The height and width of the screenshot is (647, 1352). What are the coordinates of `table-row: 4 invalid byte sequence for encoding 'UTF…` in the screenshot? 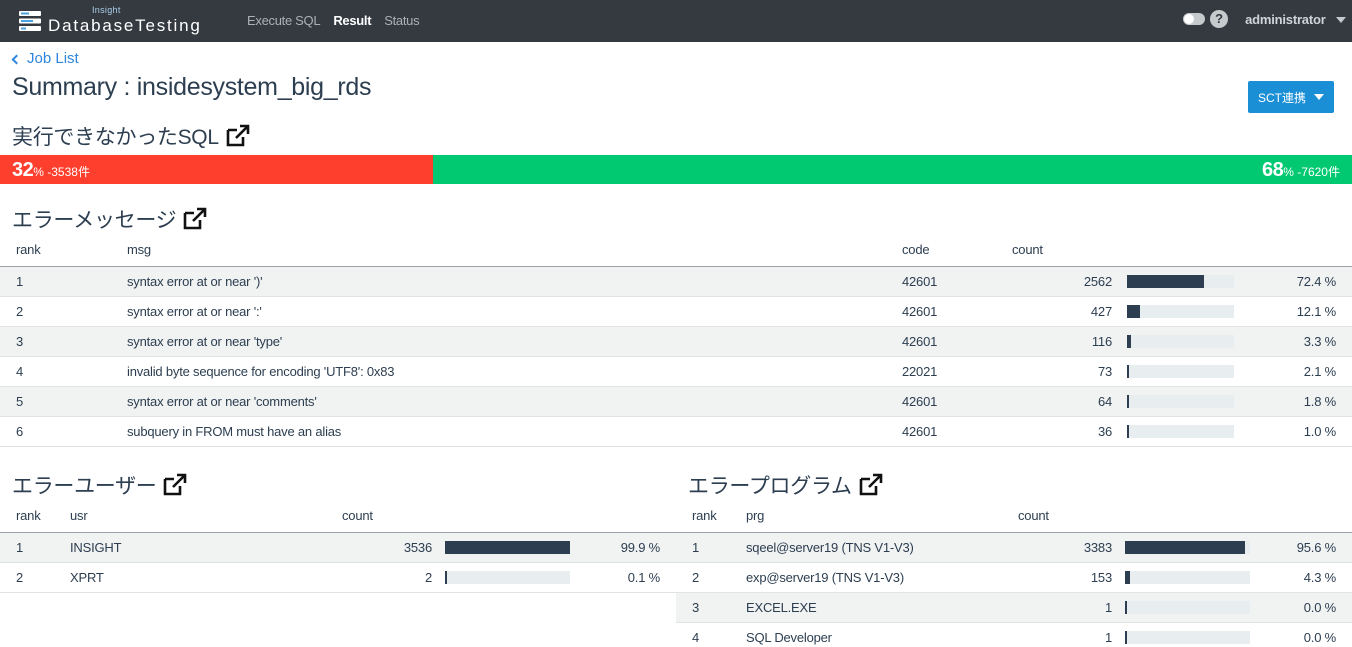 It's located at (676, 371).